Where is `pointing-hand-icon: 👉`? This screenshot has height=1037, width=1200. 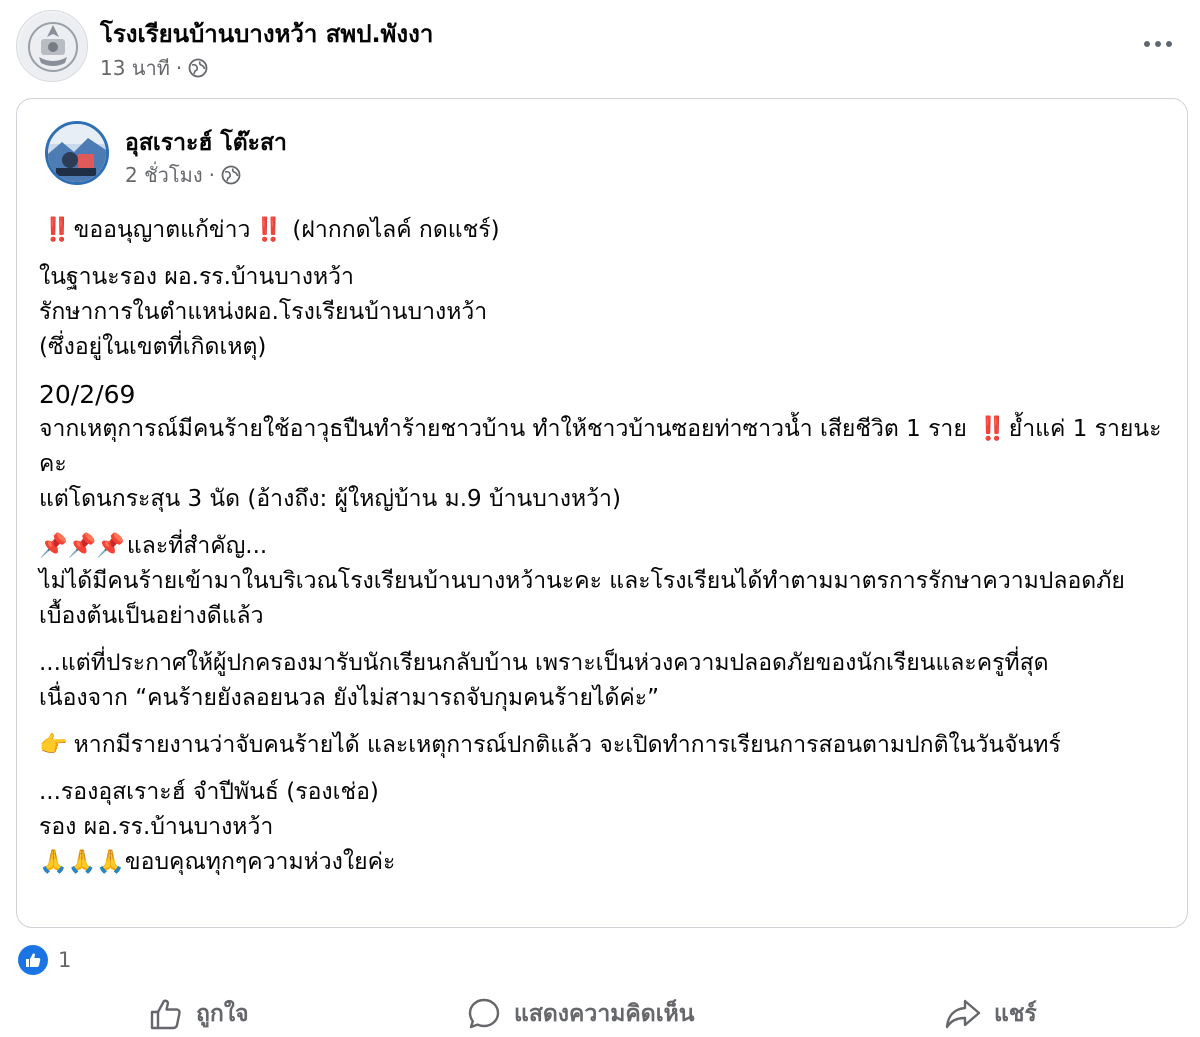
pointing-hand-icon: 👉 is located at coordinates (53, 745).